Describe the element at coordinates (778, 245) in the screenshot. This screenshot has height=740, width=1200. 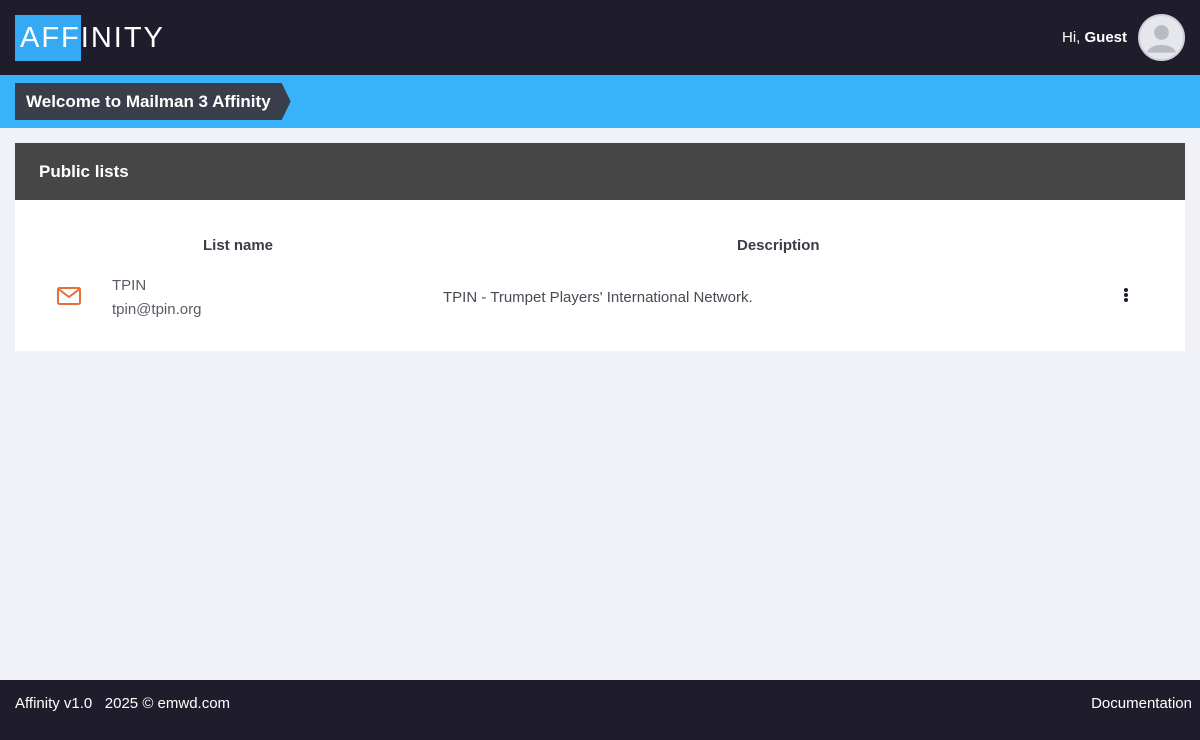
I see `column-header-description: Description` at that location.